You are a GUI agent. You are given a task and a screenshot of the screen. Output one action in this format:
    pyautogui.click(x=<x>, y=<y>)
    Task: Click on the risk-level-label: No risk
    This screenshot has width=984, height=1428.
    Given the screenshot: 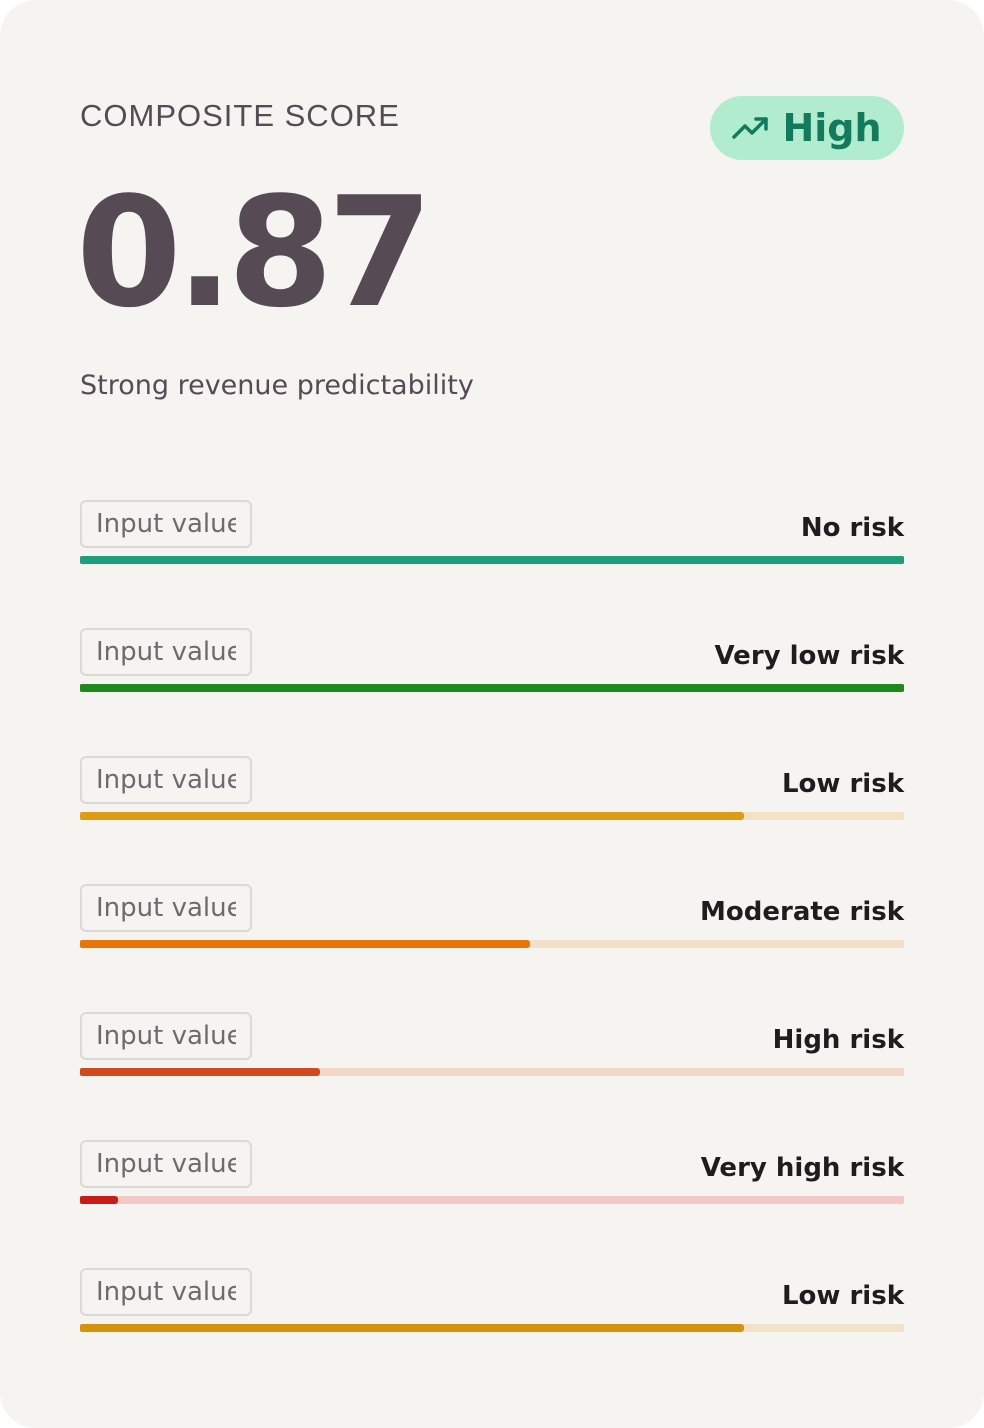 What is the action you would take?
    pyautogui.click(x=852, y=528)
    